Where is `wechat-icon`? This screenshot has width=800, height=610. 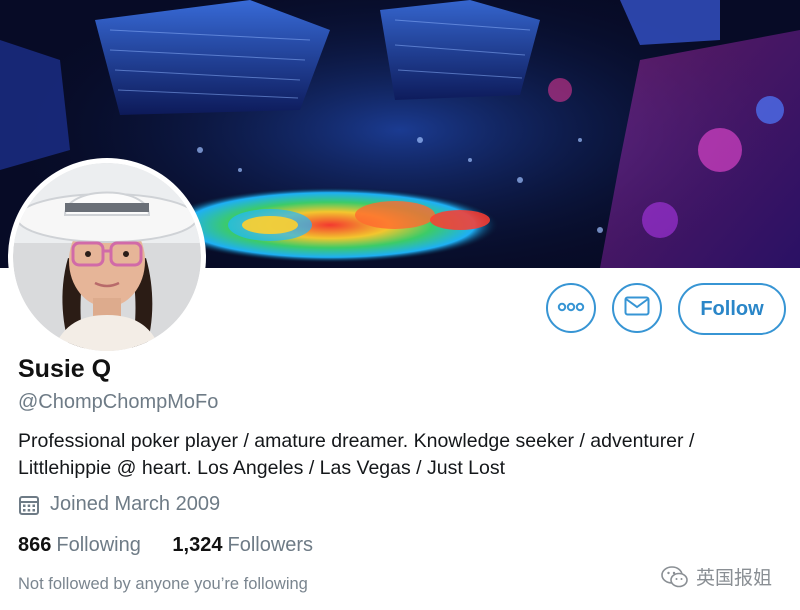 wechat-icon is located at coordinates (675, 577).